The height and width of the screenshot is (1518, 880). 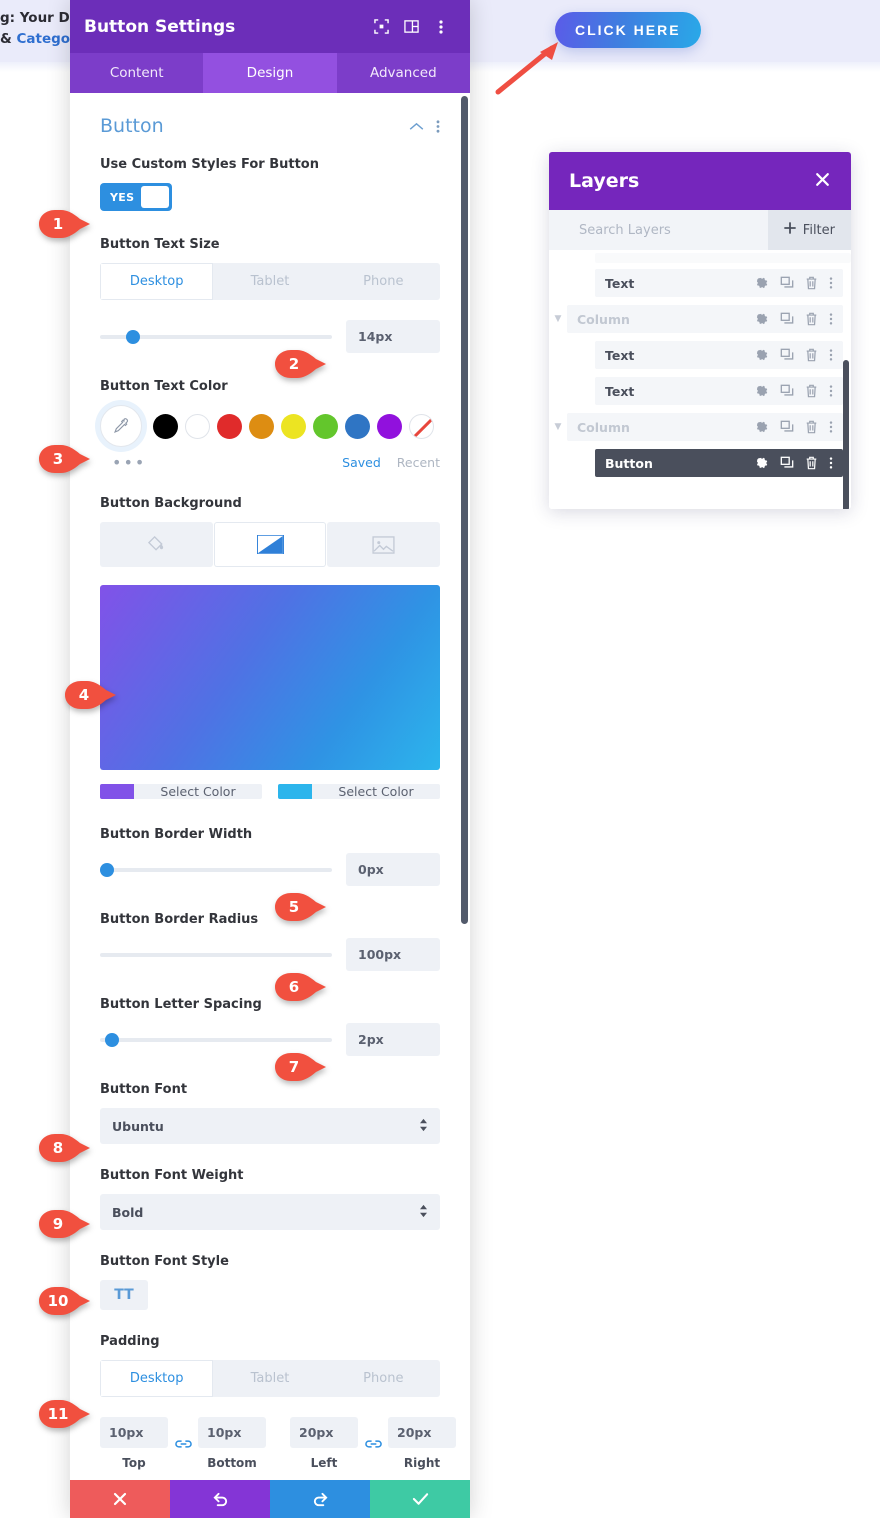 What do you see at coordinates (270, 1126) in the screenshot?
I see `font-select: Ubuntu` at bounding box center [270, 1126].